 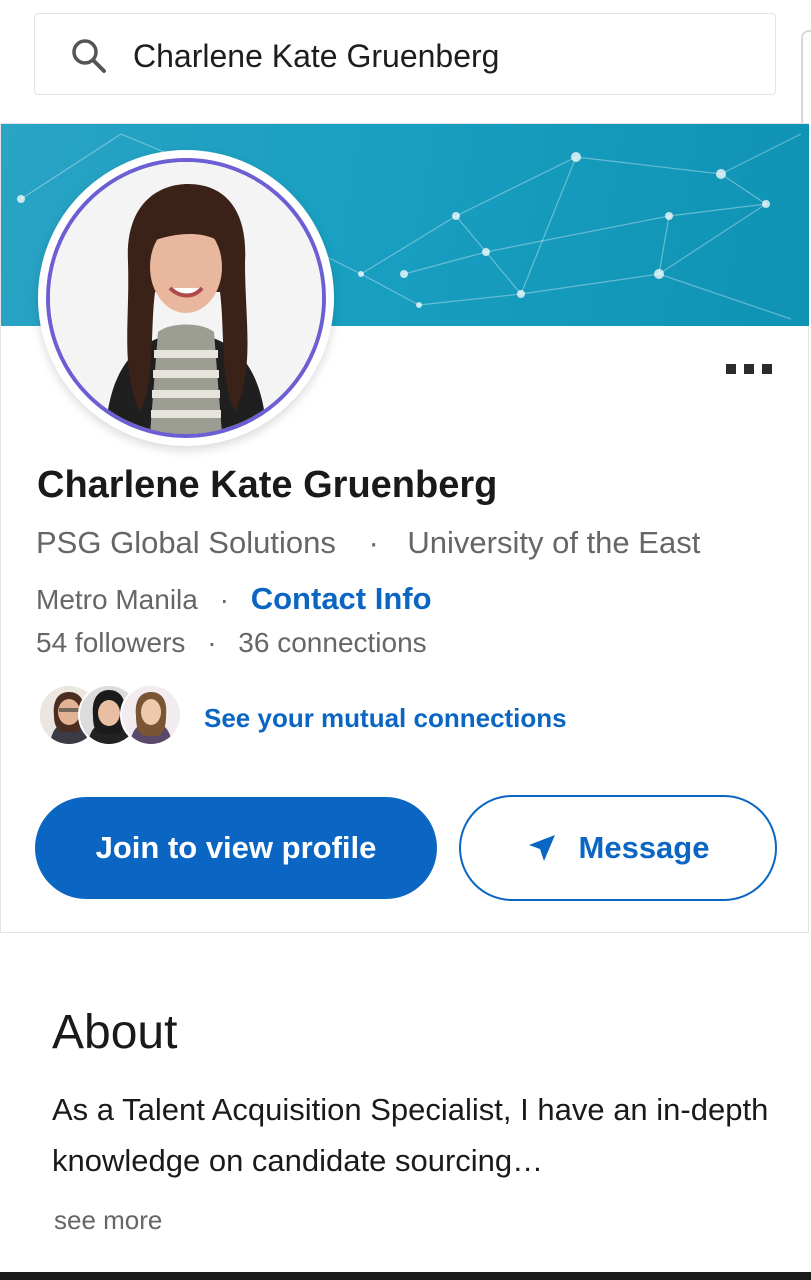 I want to click on avatar-portrait, so click(x=186, y=298).